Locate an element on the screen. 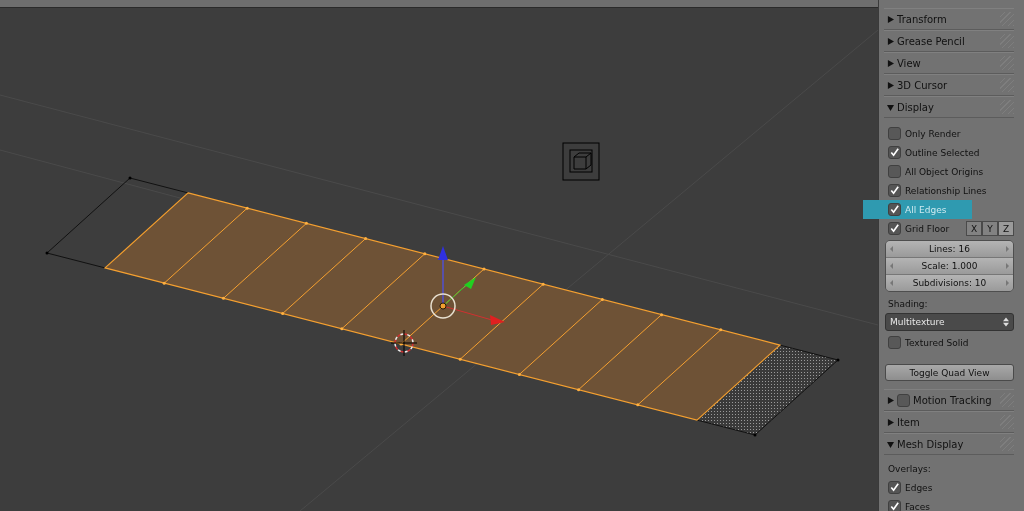  checkbox-label: All Edges is located at coordinates (926, 209).